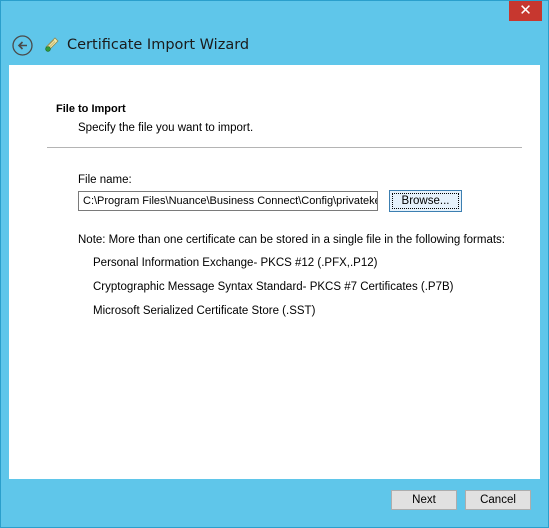 Image resolution: width=549 pixels, height=528 pixels. I want to click on next-button: Next, so click(424, 500).